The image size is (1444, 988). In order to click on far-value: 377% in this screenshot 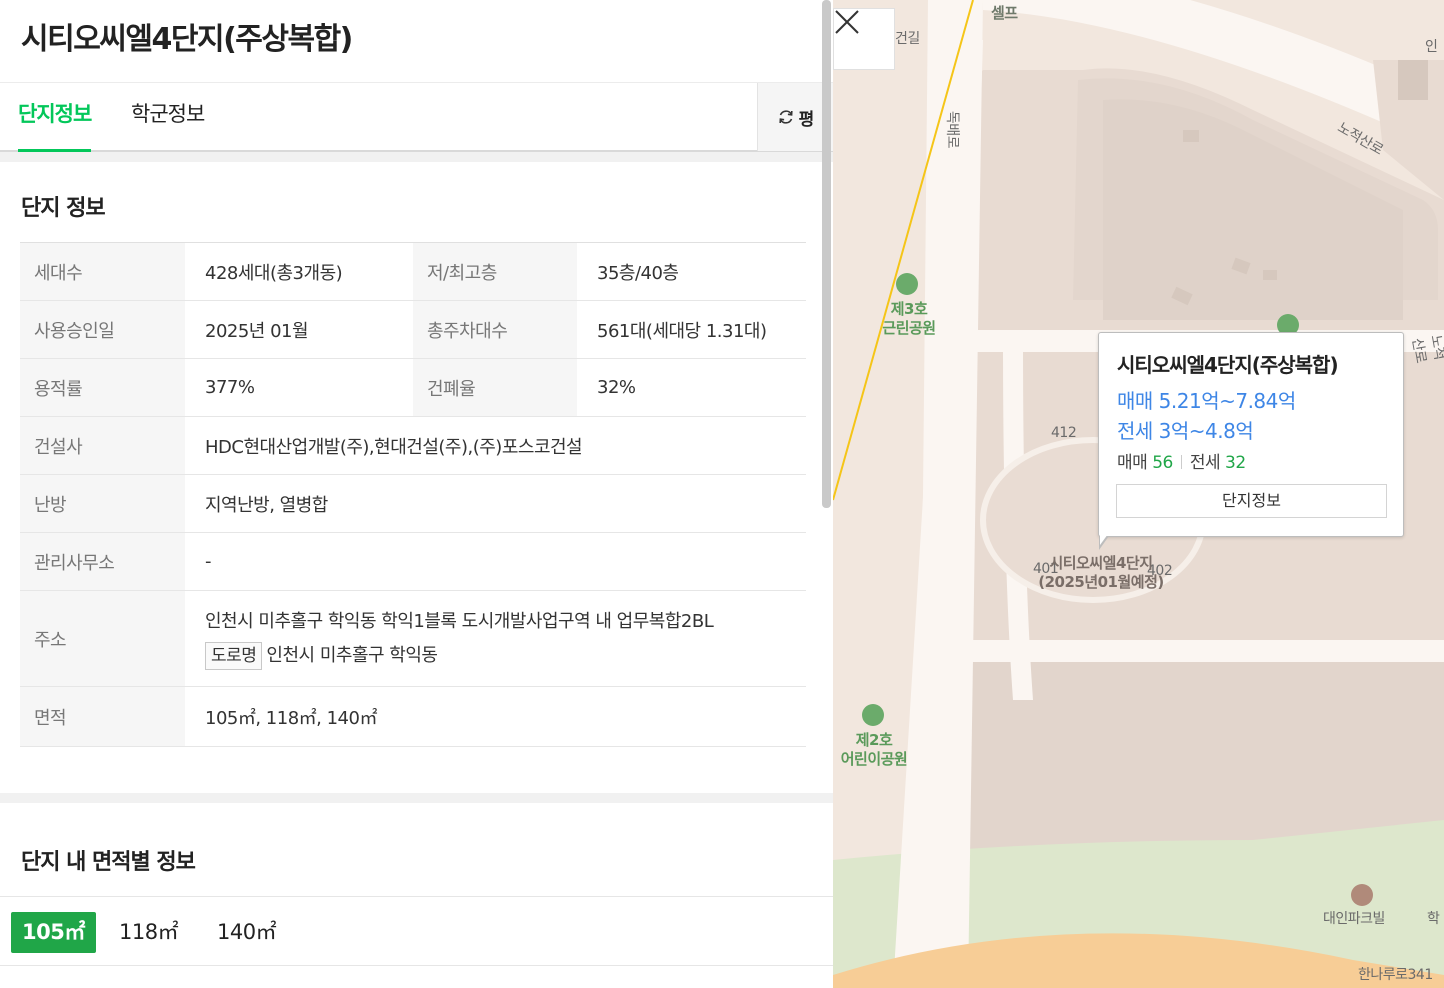, I will do `click(299, 387)`.